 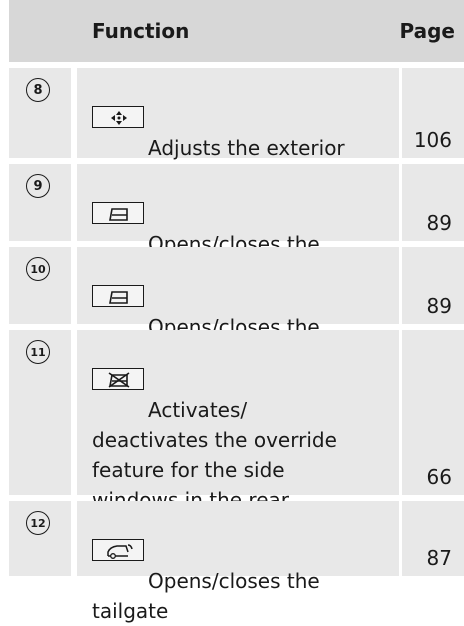 What do you see at coordinates (236, 31) in the screenshot?
I see `table-header: Function Page` at bounding box center [236, 31].